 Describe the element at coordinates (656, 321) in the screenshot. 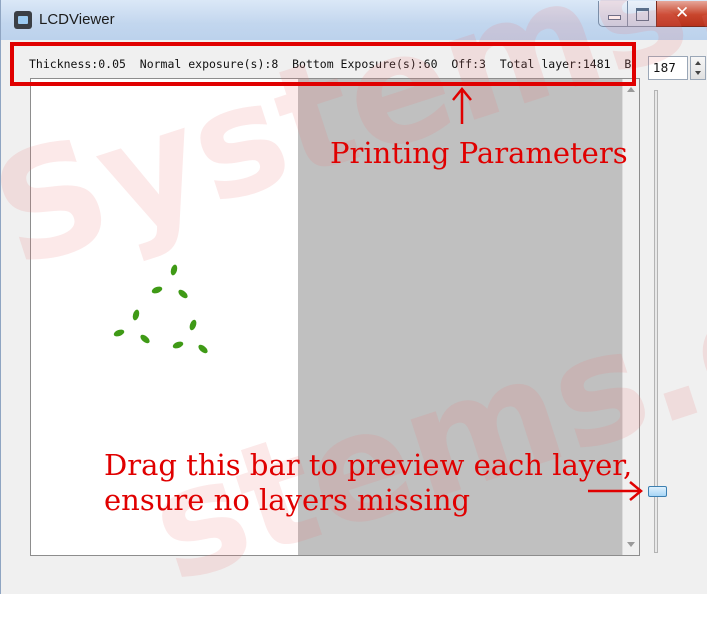

I see `layer-slider-track` at that location.